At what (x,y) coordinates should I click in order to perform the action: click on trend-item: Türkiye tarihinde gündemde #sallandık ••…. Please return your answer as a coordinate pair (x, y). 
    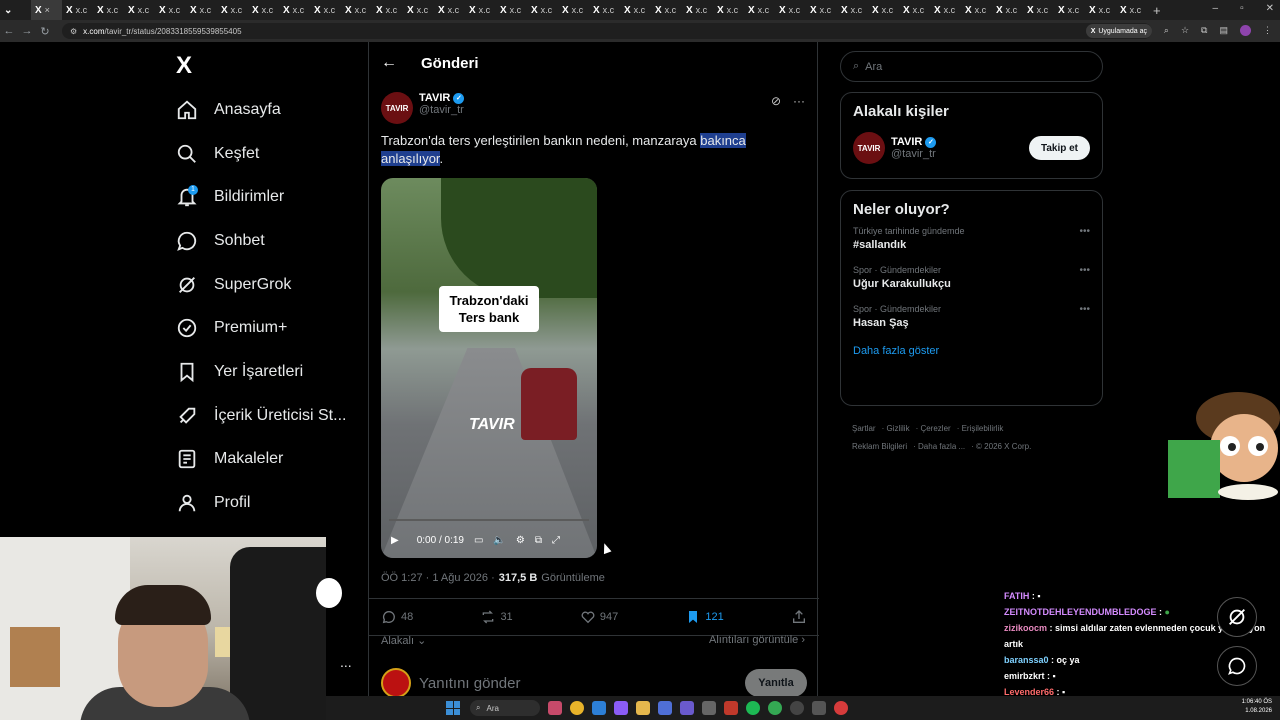
    Looking at the image, I should click on (971, 237).